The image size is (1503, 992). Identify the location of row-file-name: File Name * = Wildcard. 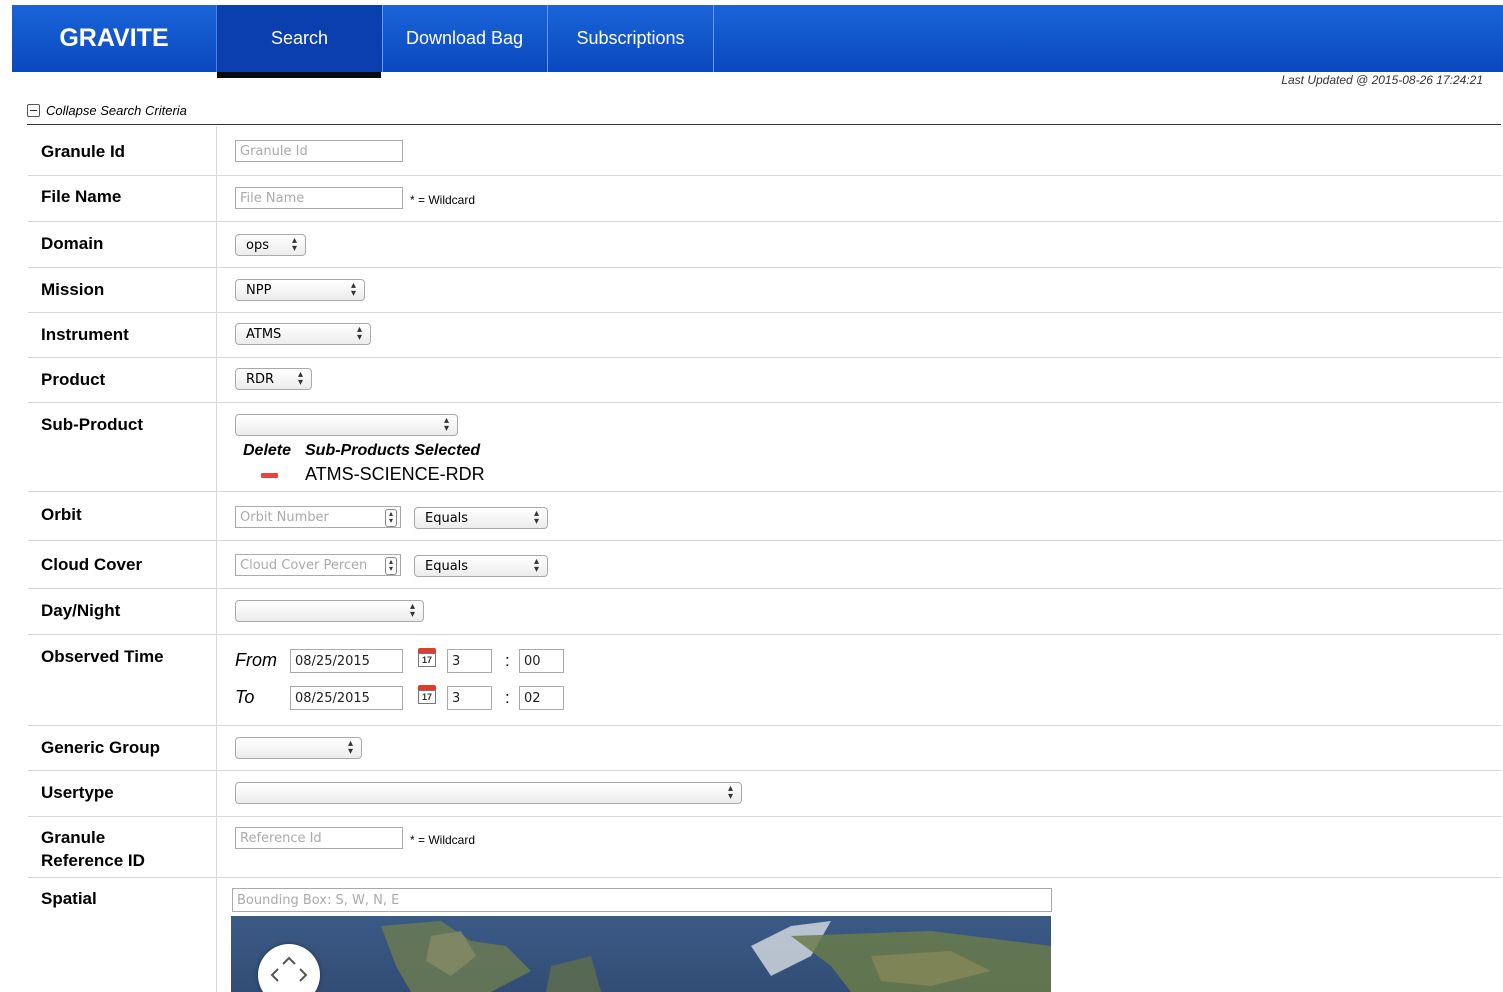
(765, 199).